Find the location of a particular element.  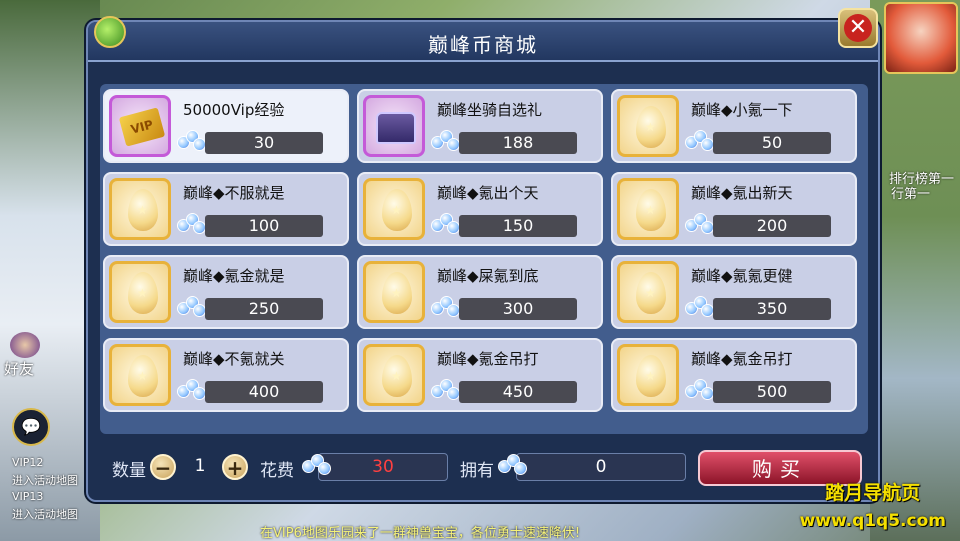

item-name: 巅峰◆不氪就关 is located at coordinates (234, 359).